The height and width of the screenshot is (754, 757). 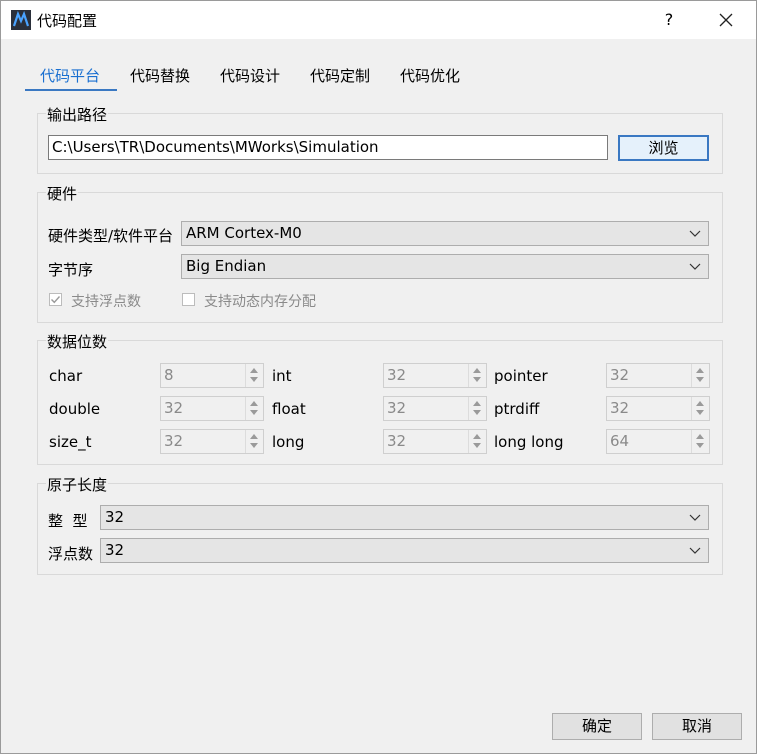 I want to click on long-long-label: long long, so click(x=529, y=442).